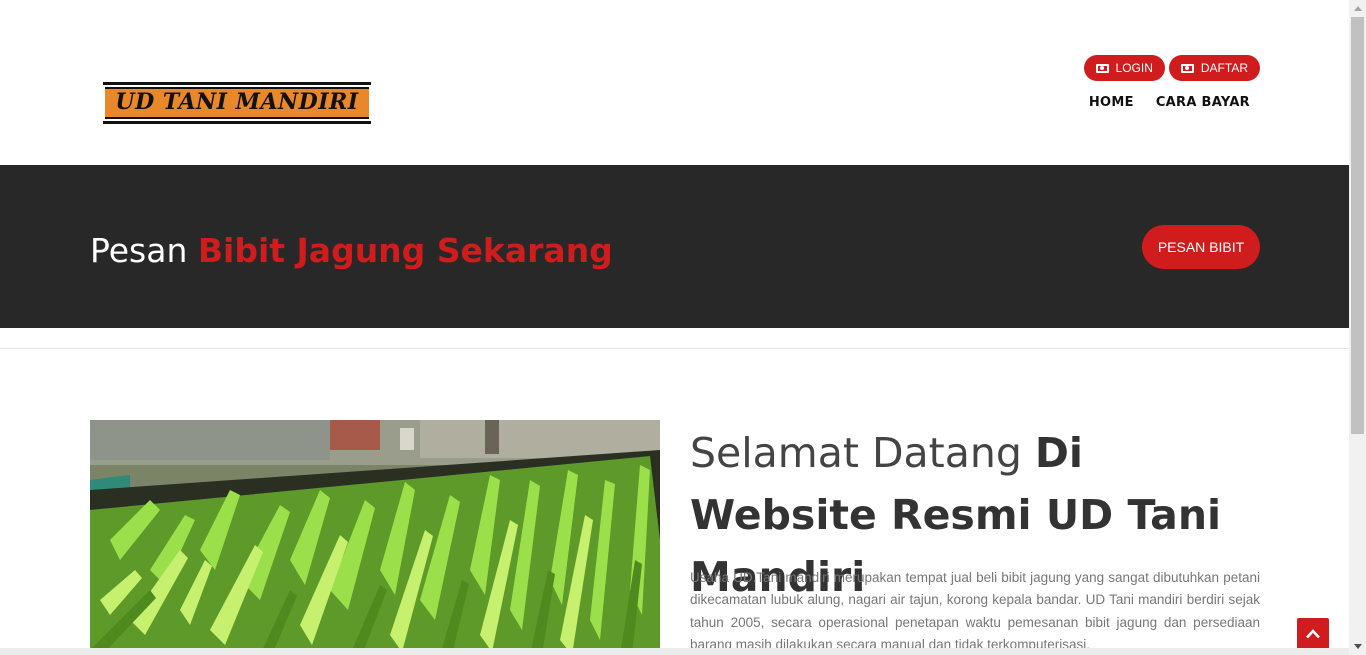 The height and width of the screenshot is (655, 1366). Describe the element at coordinates (144, 250) in the screenshot. I see `banner-title-prefix: Pesan` at that location.